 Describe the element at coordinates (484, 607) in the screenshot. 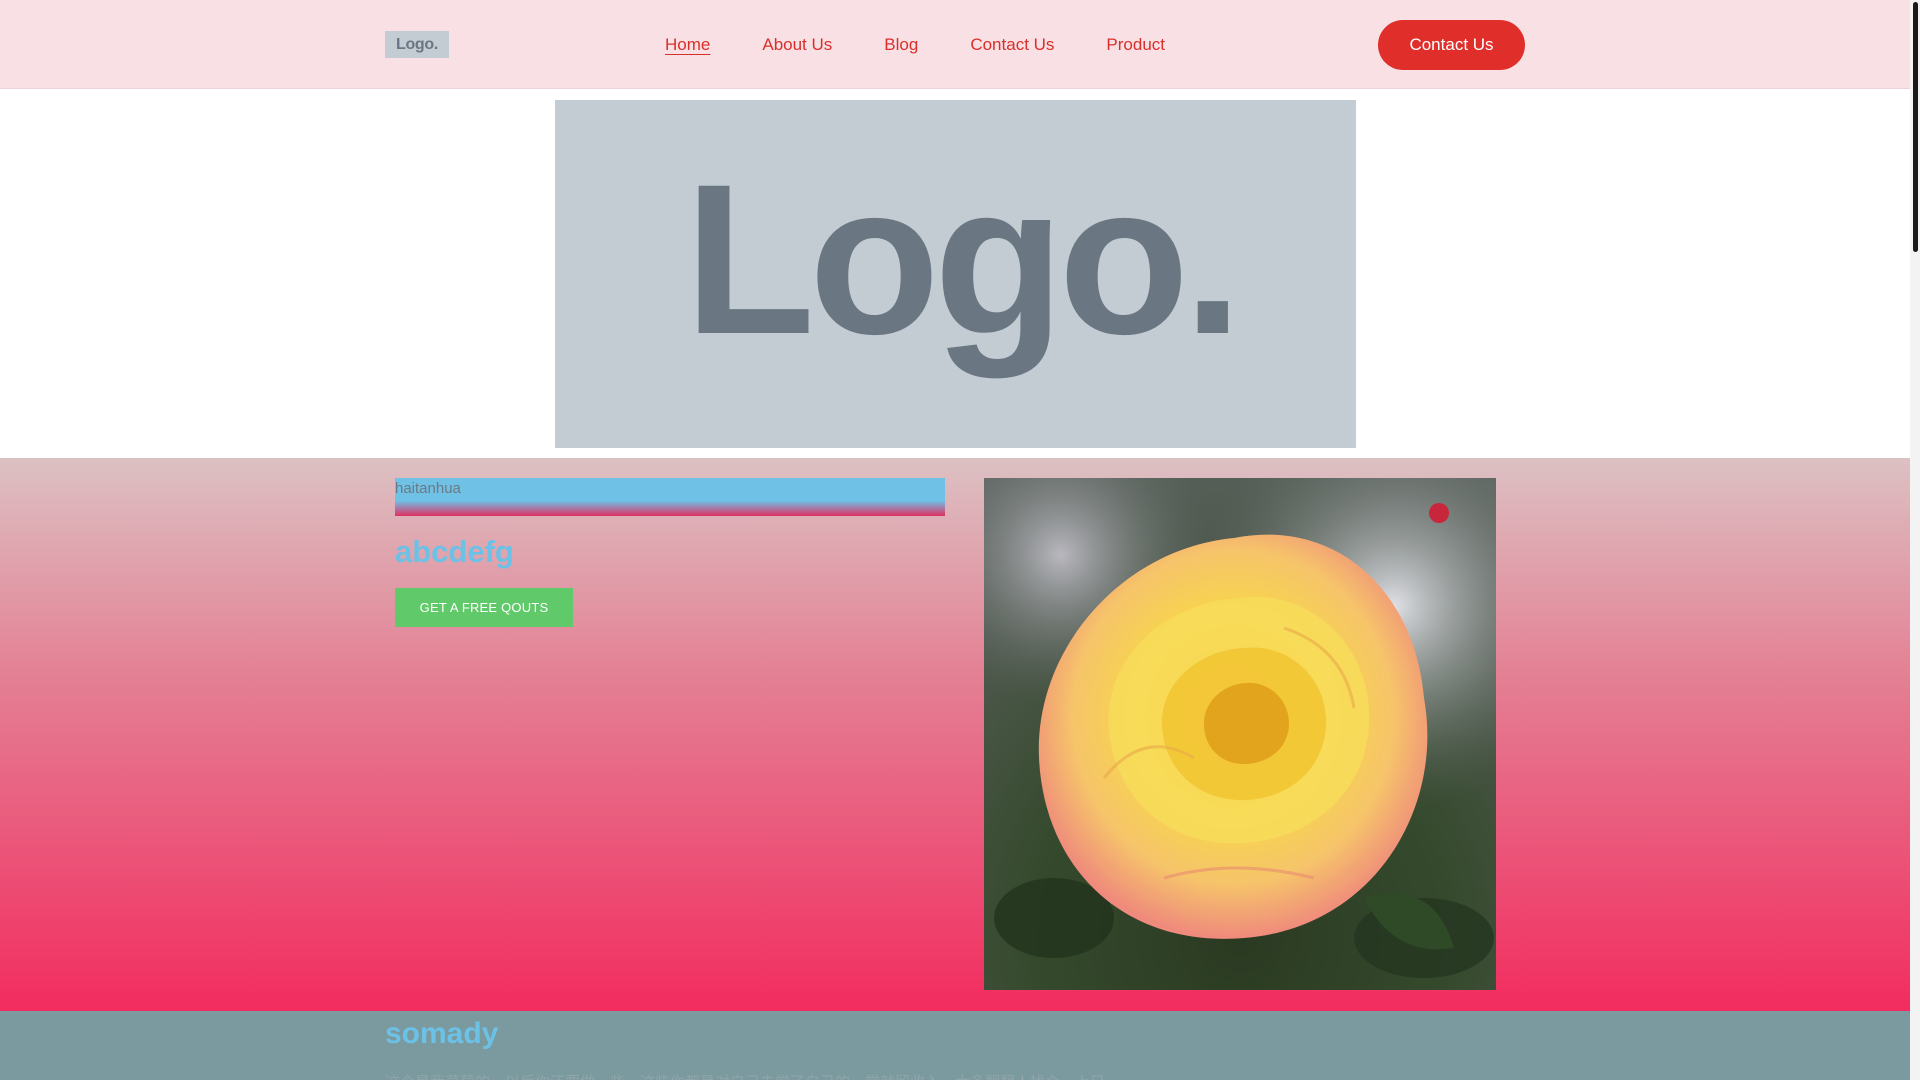

I see `free-quote-button: GET A FREE QOUTS` at that location.